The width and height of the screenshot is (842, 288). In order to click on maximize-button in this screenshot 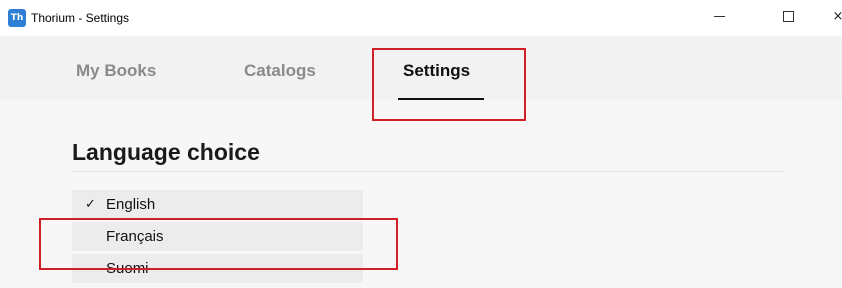, I will do `click(788, 17)`.